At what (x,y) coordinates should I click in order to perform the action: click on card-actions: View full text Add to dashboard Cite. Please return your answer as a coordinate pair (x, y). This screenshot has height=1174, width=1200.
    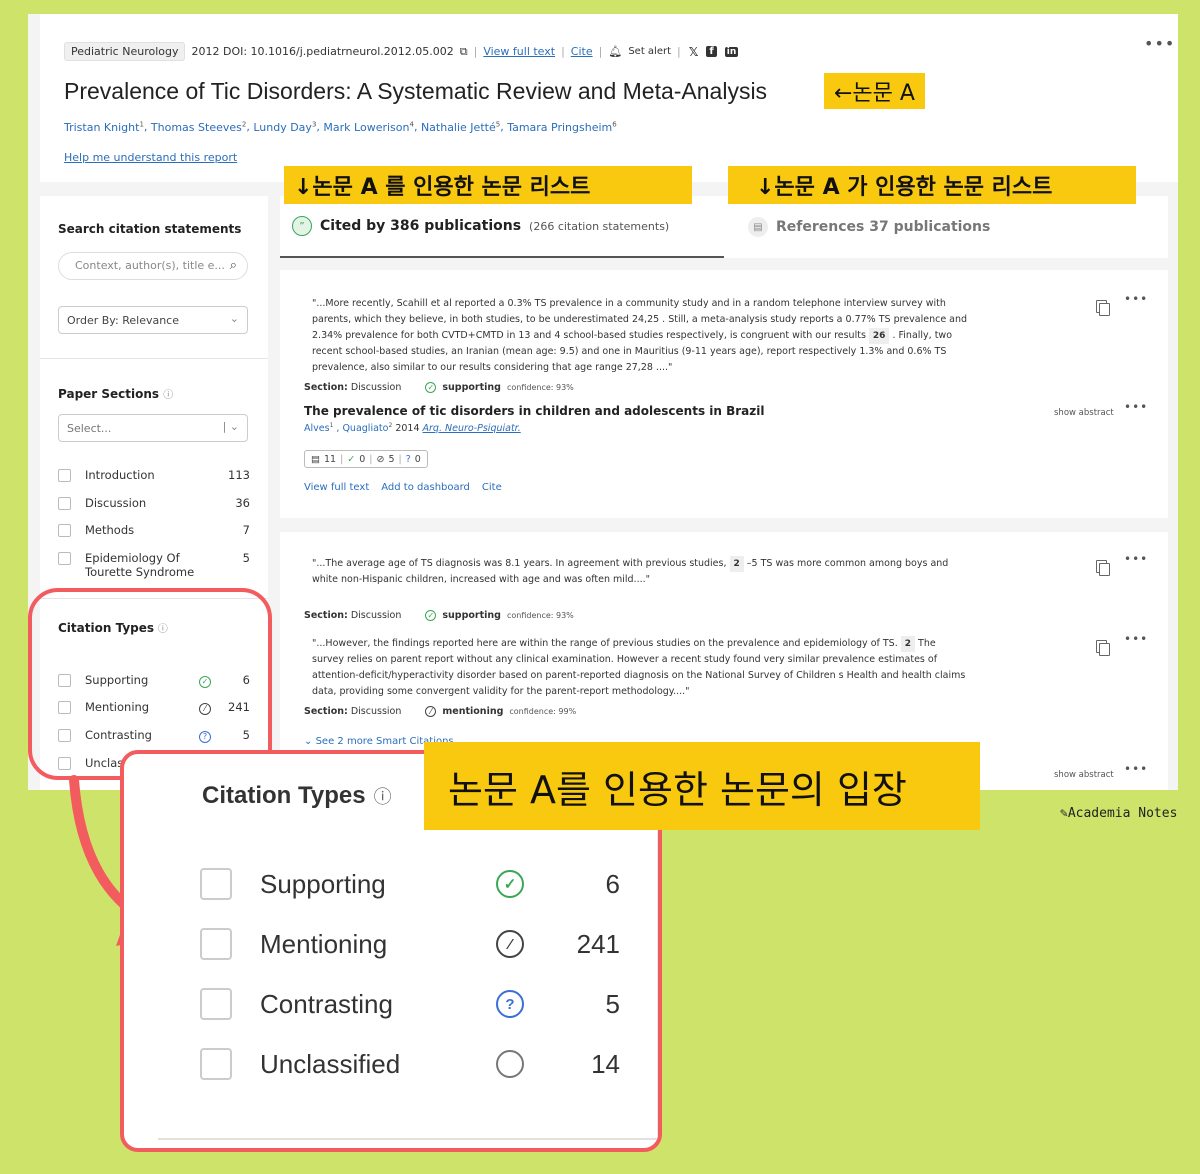
    Looking at the image, I should click on (403, 487).